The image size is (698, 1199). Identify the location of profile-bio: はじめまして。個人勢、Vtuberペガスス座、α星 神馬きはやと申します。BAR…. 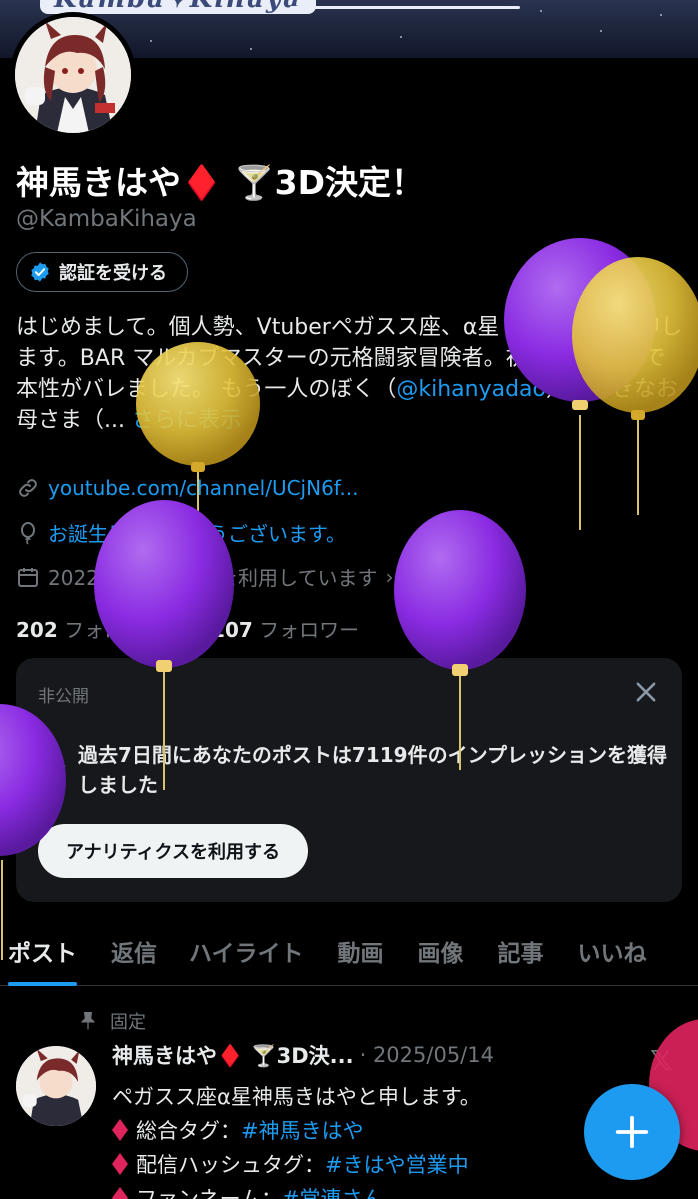
(351, 374).